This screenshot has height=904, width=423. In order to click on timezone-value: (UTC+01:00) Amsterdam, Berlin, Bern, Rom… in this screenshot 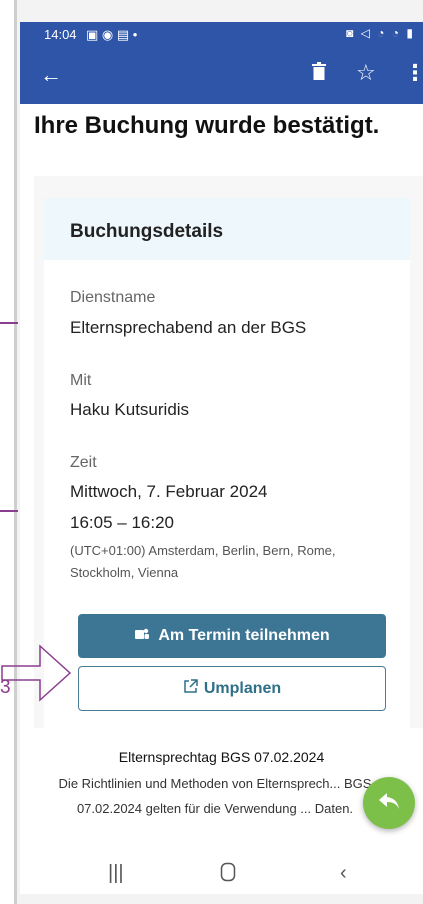, I will do `click(203, 561)`.